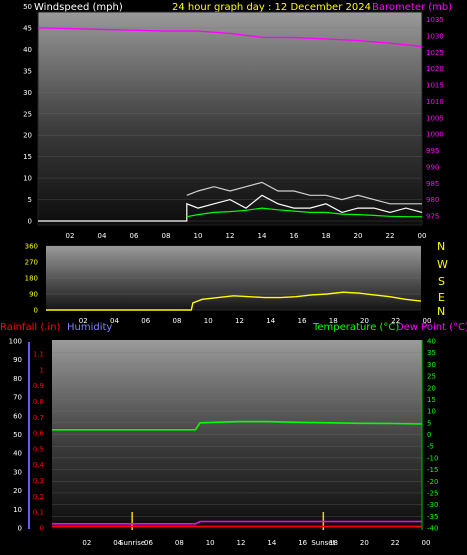 The width and height of the screenshot is (467, 555). Describe the element at coordinates (432, 217) in the screenshot. I see `barometer-tick-label: 975` at that location.